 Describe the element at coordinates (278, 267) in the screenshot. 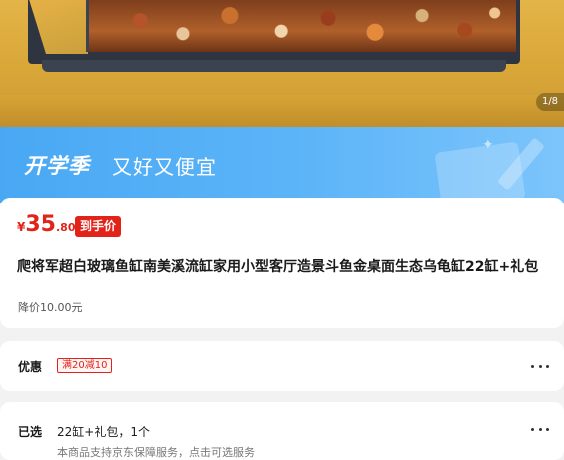

I see `product-title: 爬将军超白玻璃鱼缸南美溪流缸家用小型客厅造景斗鱼金桌面生态乌龟缸22缸+礼包` at that location.